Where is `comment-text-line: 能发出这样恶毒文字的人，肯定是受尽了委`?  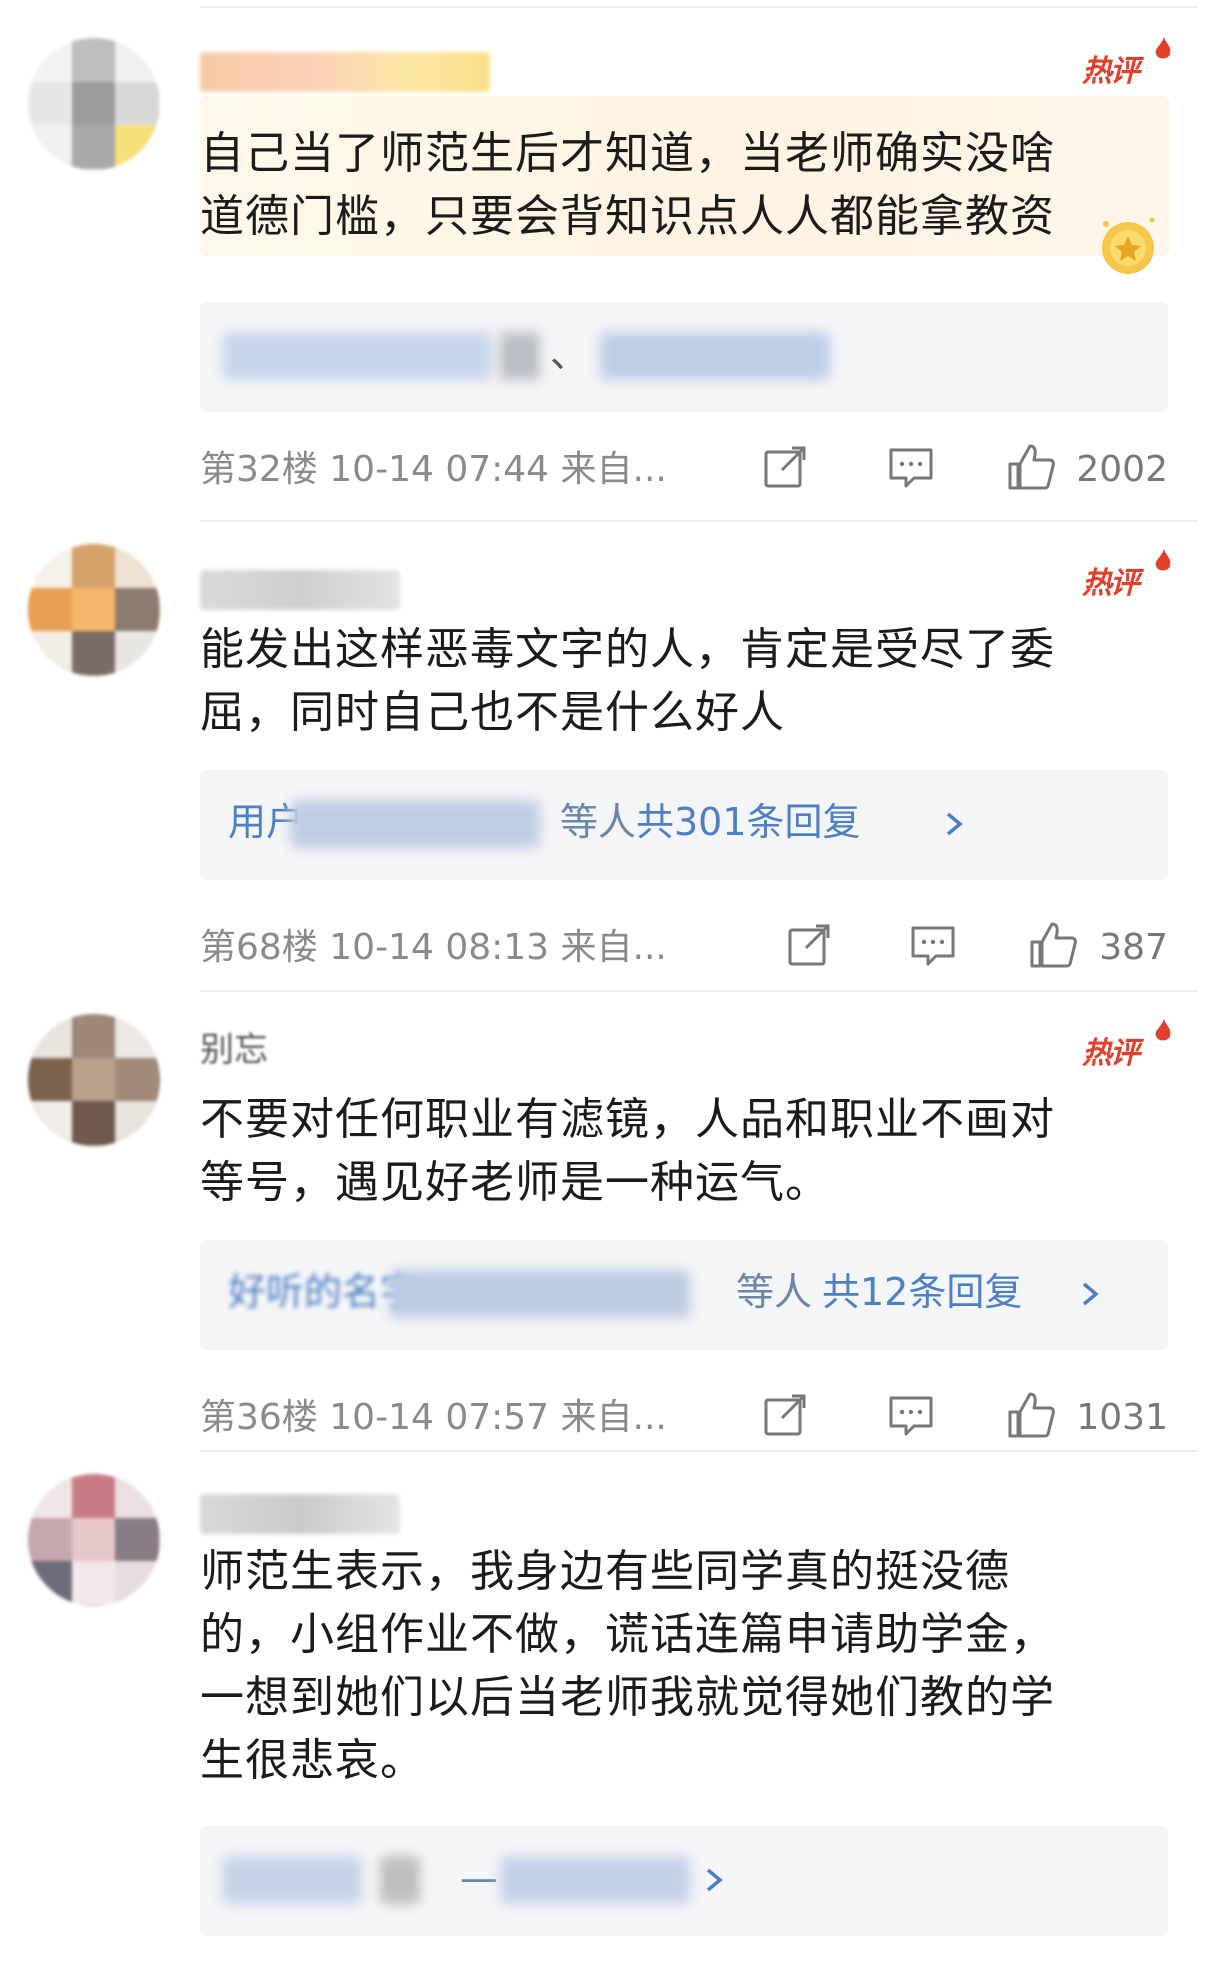
comment-text-line: 能发出这样恶毒文字的人，肯定是受尽了委 is located at coordinates (627, 649).